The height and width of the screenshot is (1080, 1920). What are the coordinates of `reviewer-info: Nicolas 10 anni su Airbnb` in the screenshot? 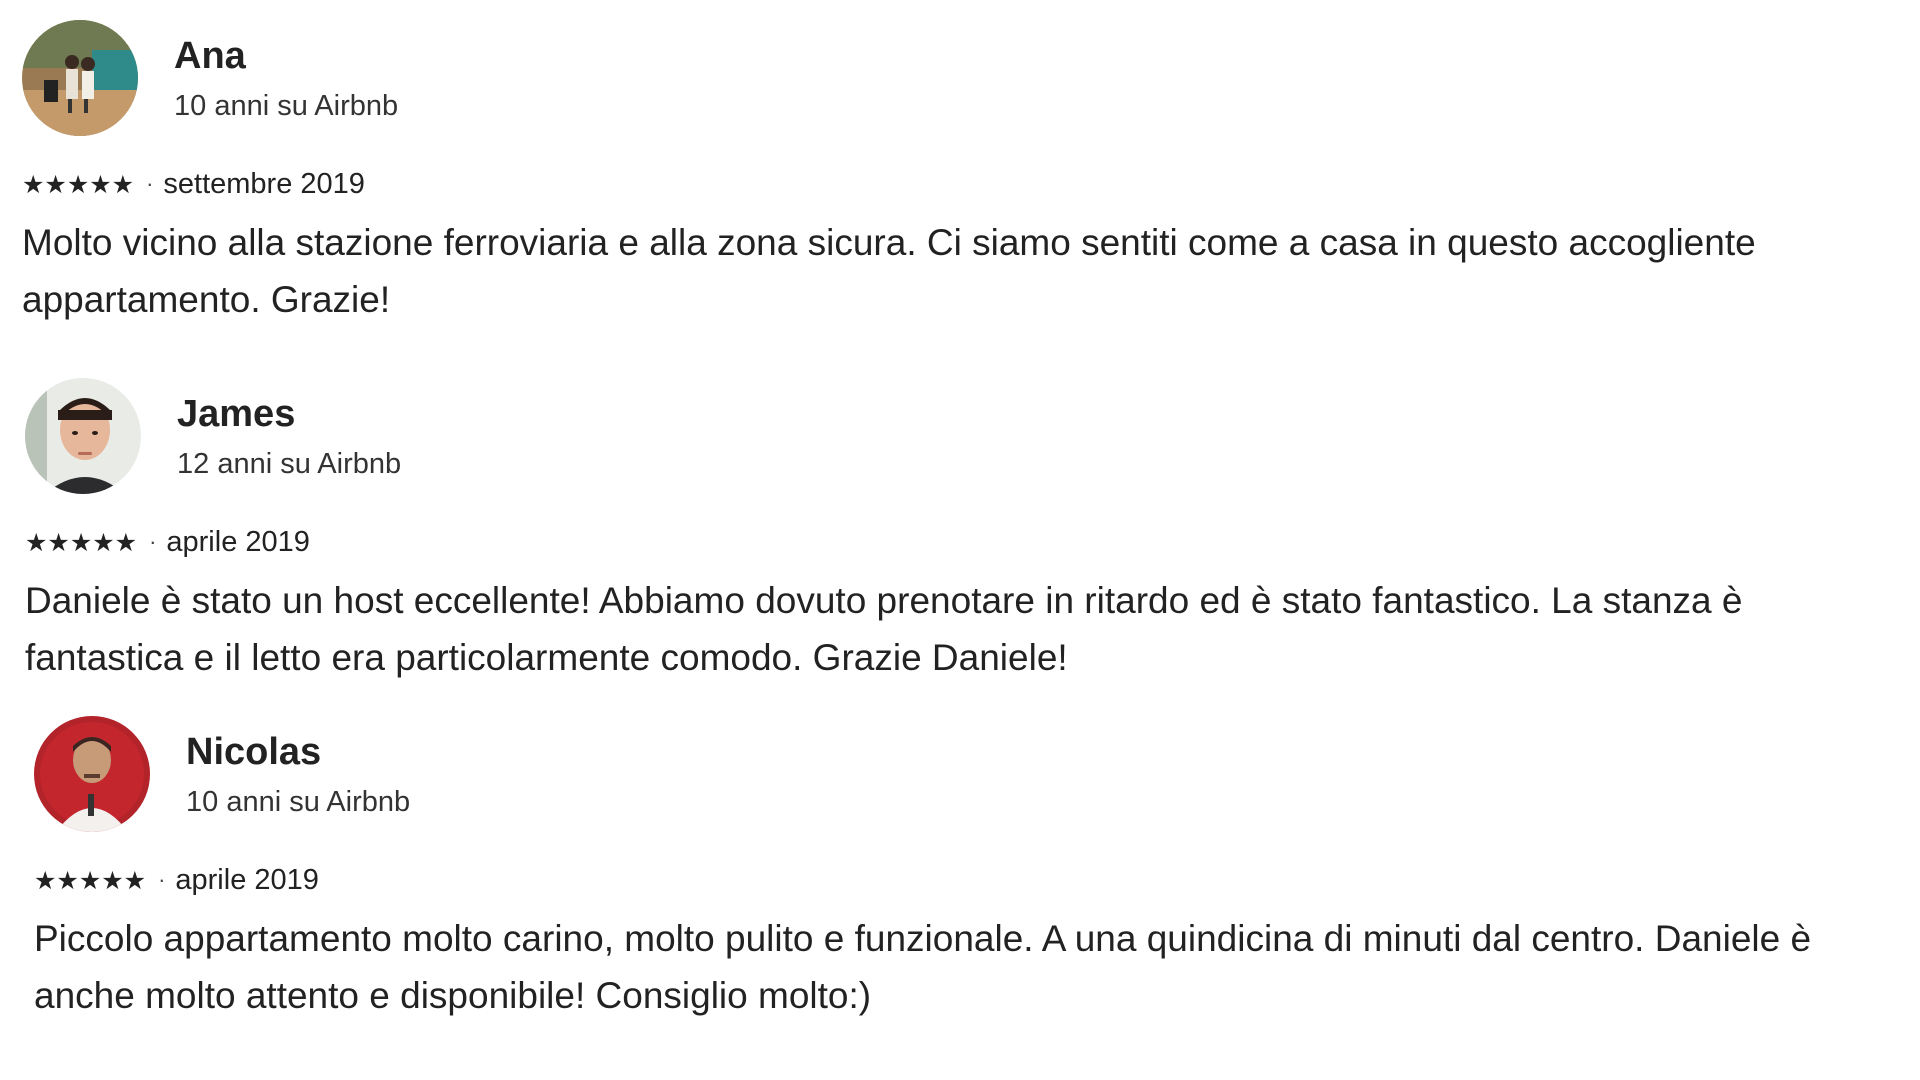 It's located at (298, 774).